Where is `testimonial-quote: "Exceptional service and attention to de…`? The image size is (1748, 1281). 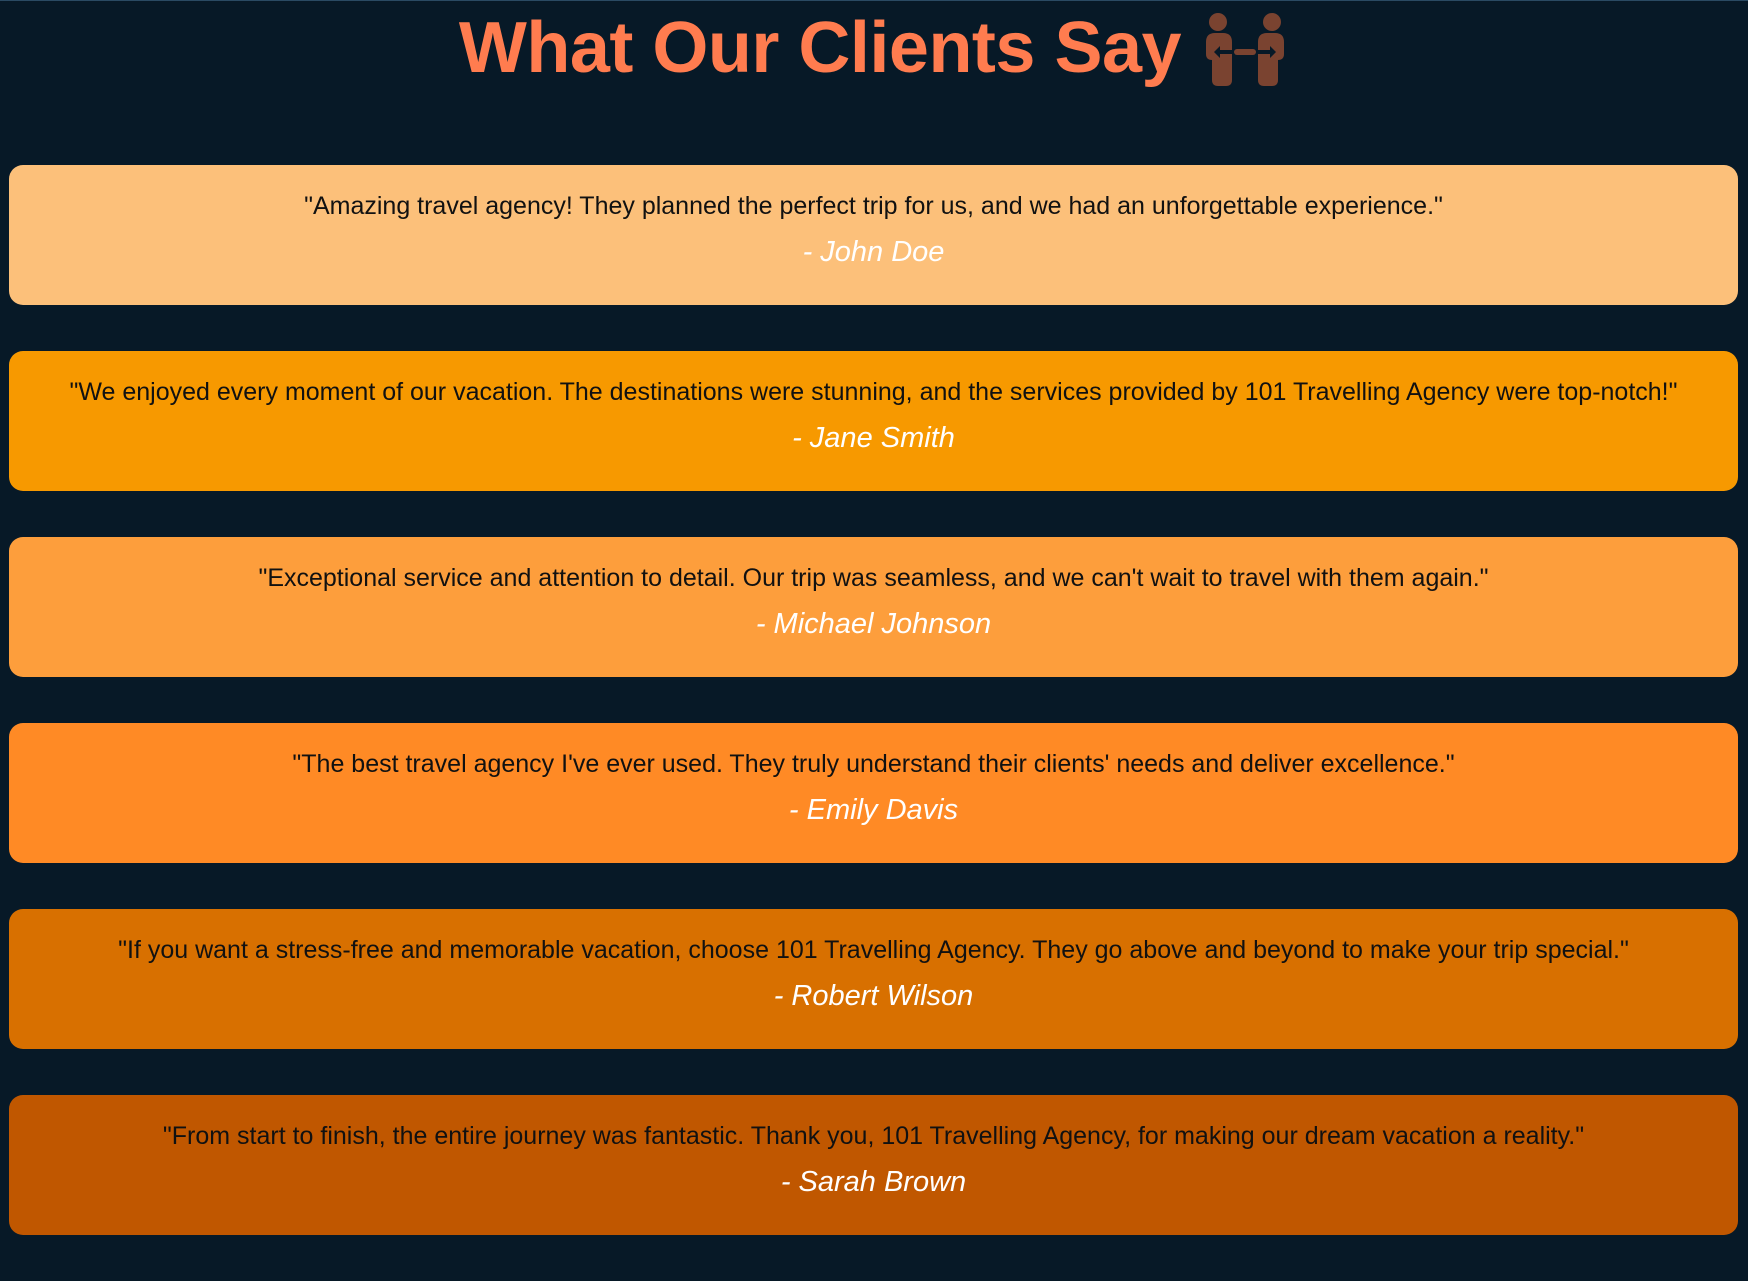
testimonial-quote: "Exceptional service and attention to de… is located at coordinates (873, 578).